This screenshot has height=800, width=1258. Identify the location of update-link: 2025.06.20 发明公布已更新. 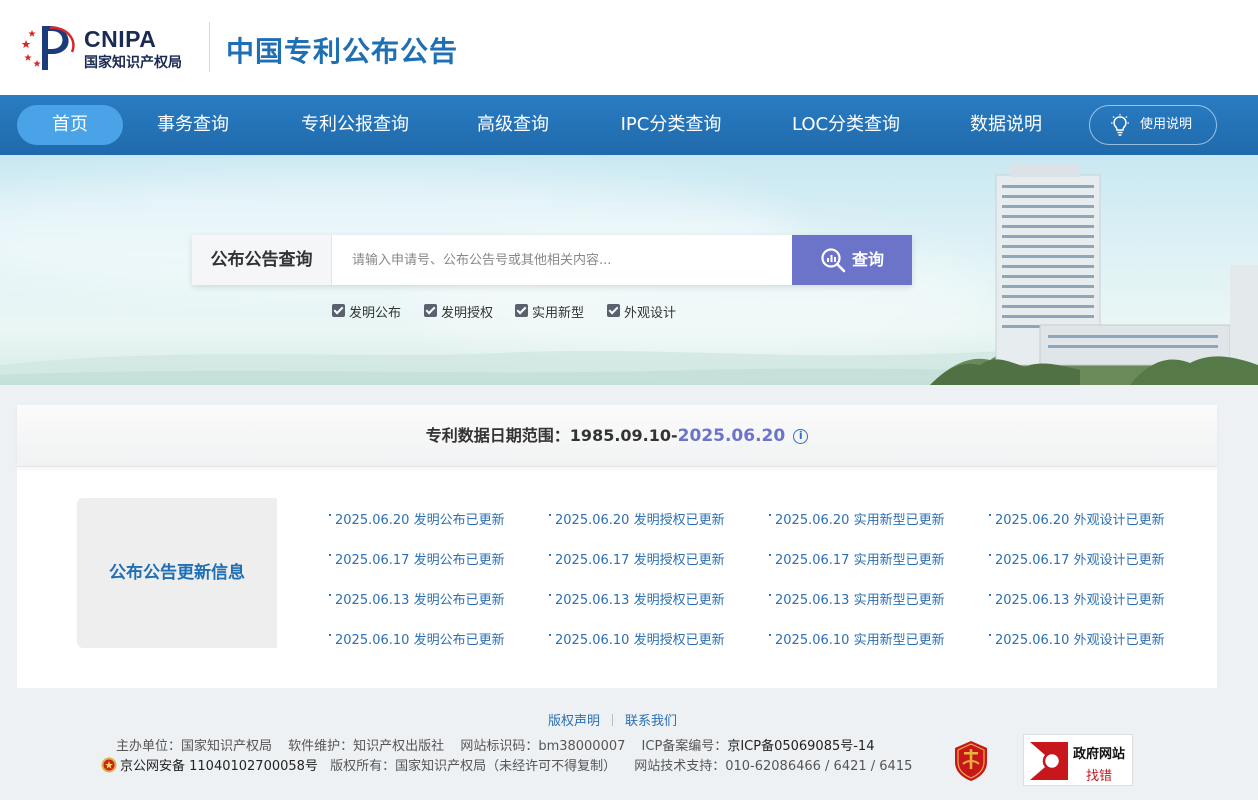
(417, 518).